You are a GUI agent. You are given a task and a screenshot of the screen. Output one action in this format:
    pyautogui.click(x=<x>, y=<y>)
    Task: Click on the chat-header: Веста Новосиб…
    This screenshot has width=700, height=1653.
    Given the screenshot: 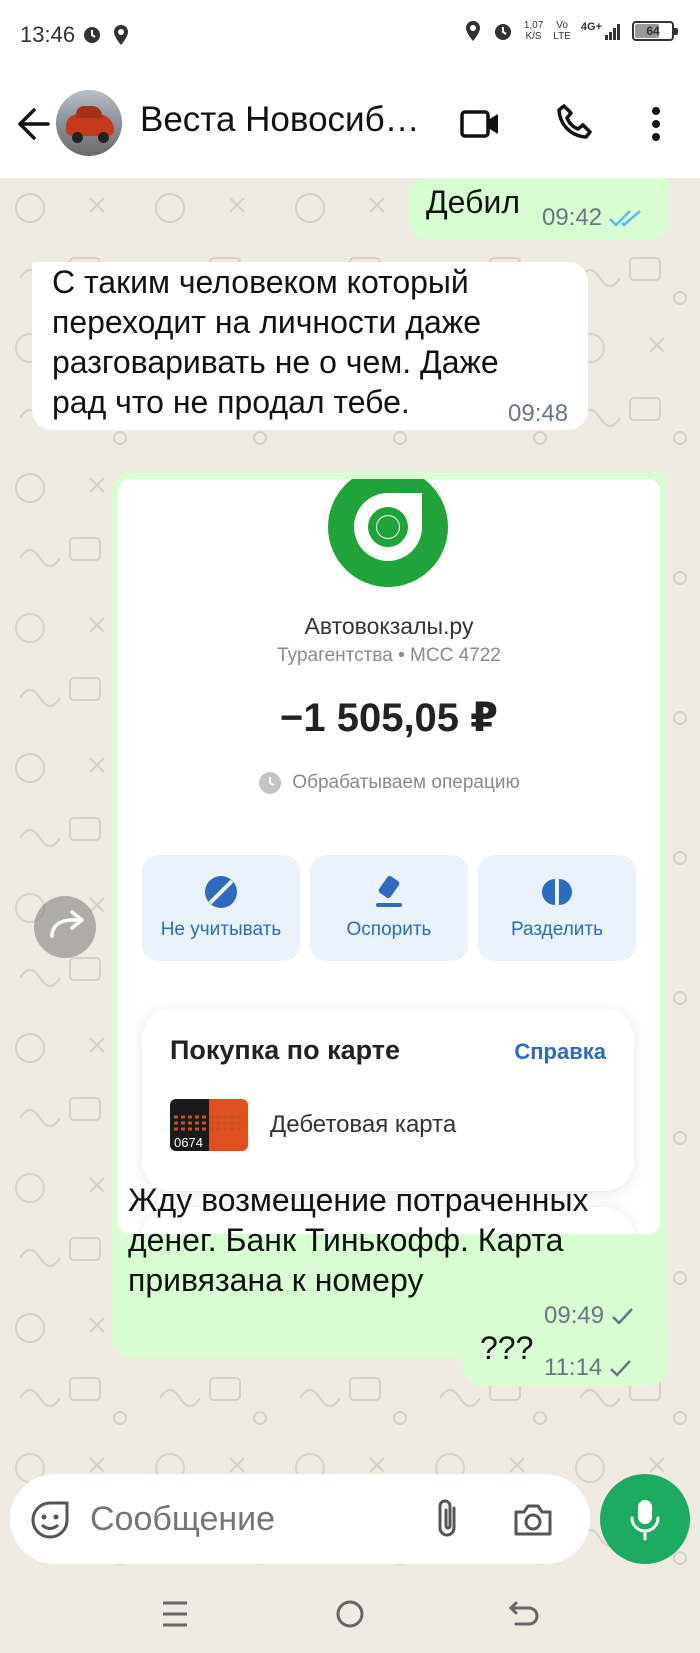 What is the action you would take?
    pyautogui.click(x=350, y=125)
    